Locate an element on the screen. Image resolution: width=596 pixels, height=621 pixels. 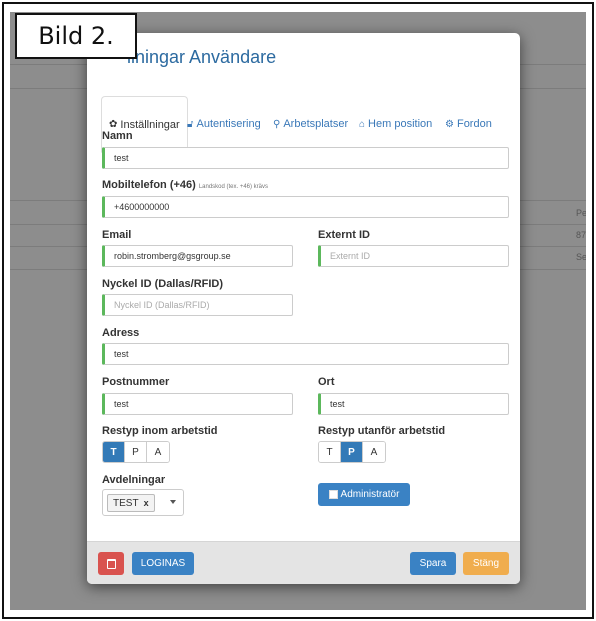
restyp-utanfor-option-t: T is located at coordinates (330, 452).